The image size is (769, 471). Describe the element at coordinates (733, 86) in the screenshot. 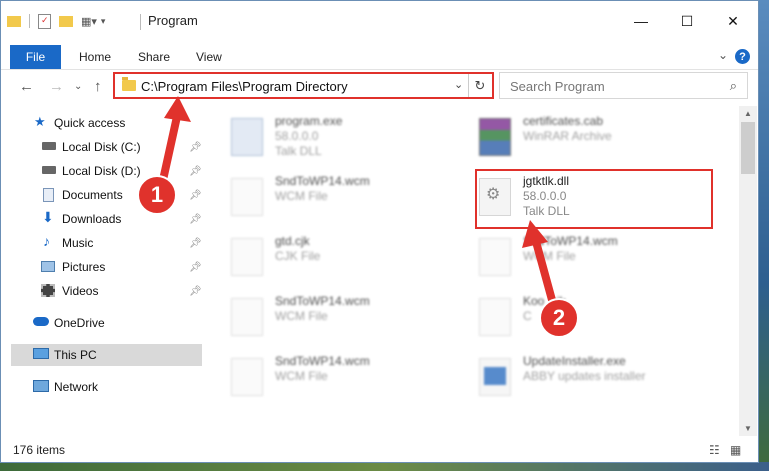

I see `search-icon: ⌕` at that location.